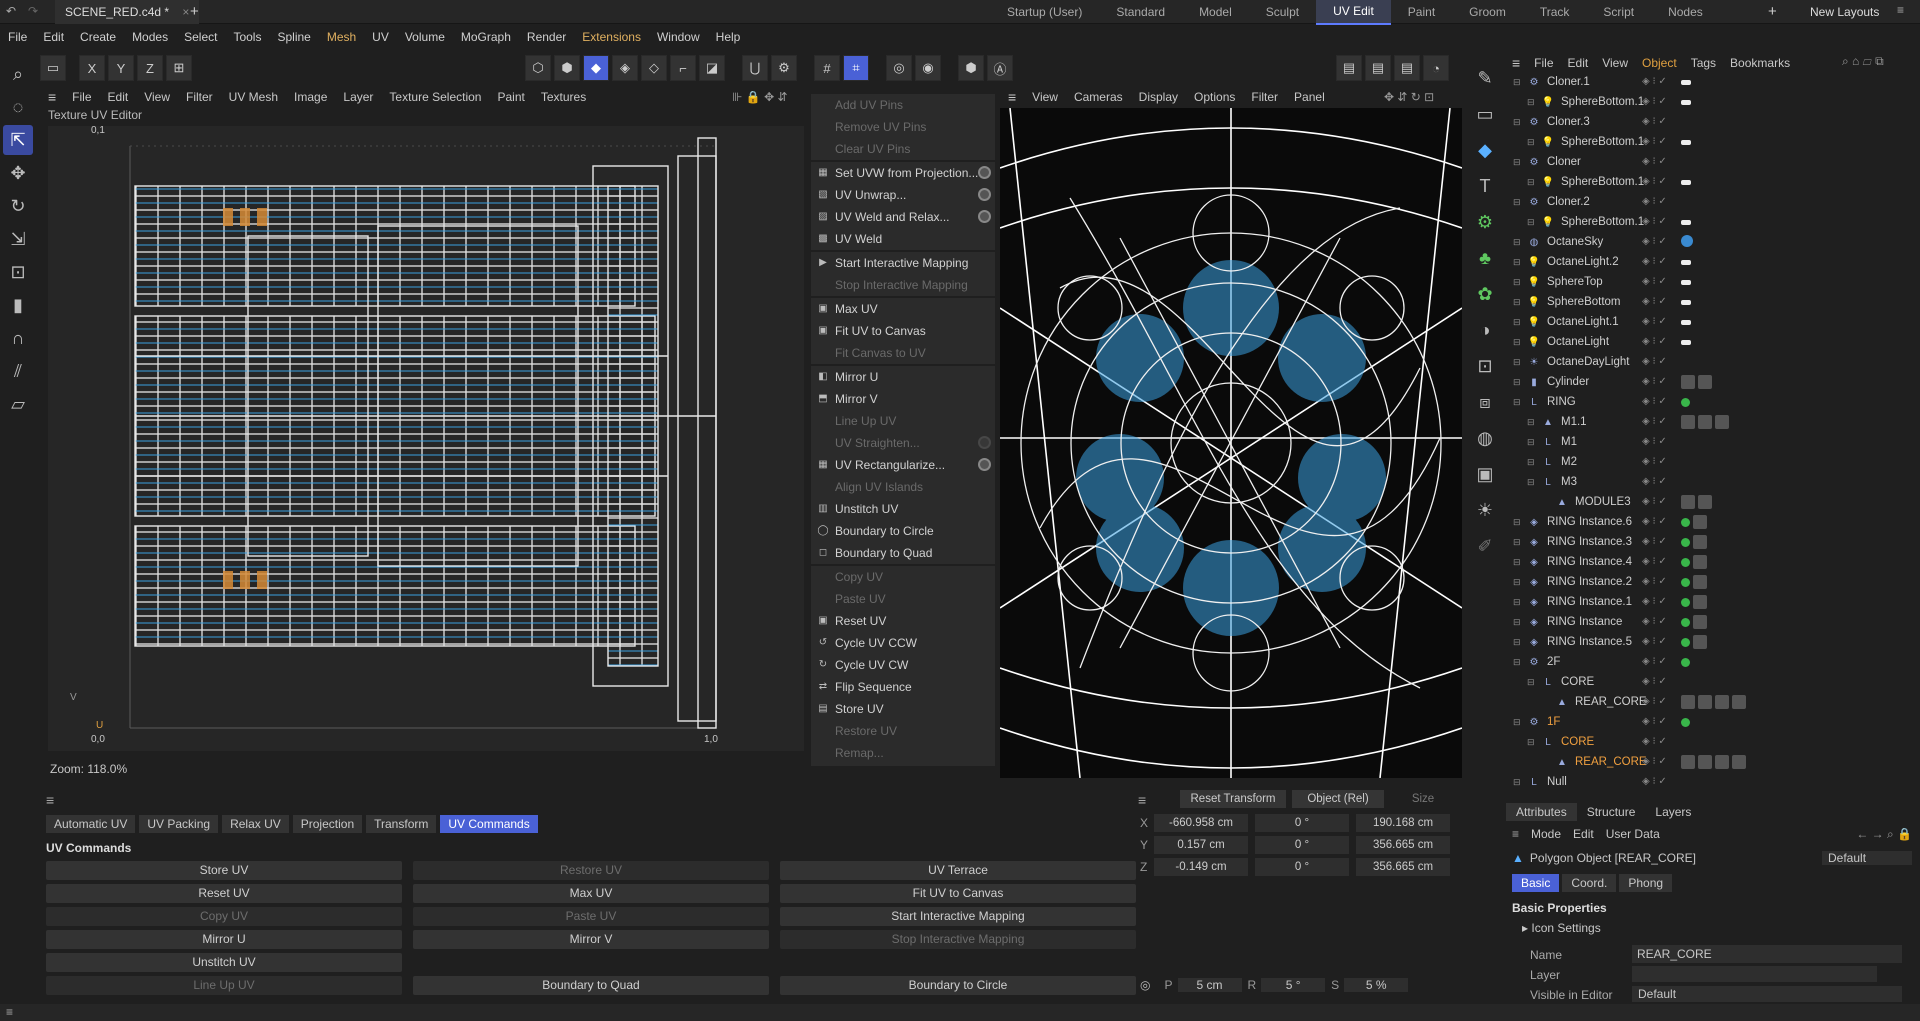 Image resolution: width=1920 pixels, height=1021 pixels. Describe the element at coordinates (1485, 222) in the screenshot. I see `generator-icon: ⚙` at that location.